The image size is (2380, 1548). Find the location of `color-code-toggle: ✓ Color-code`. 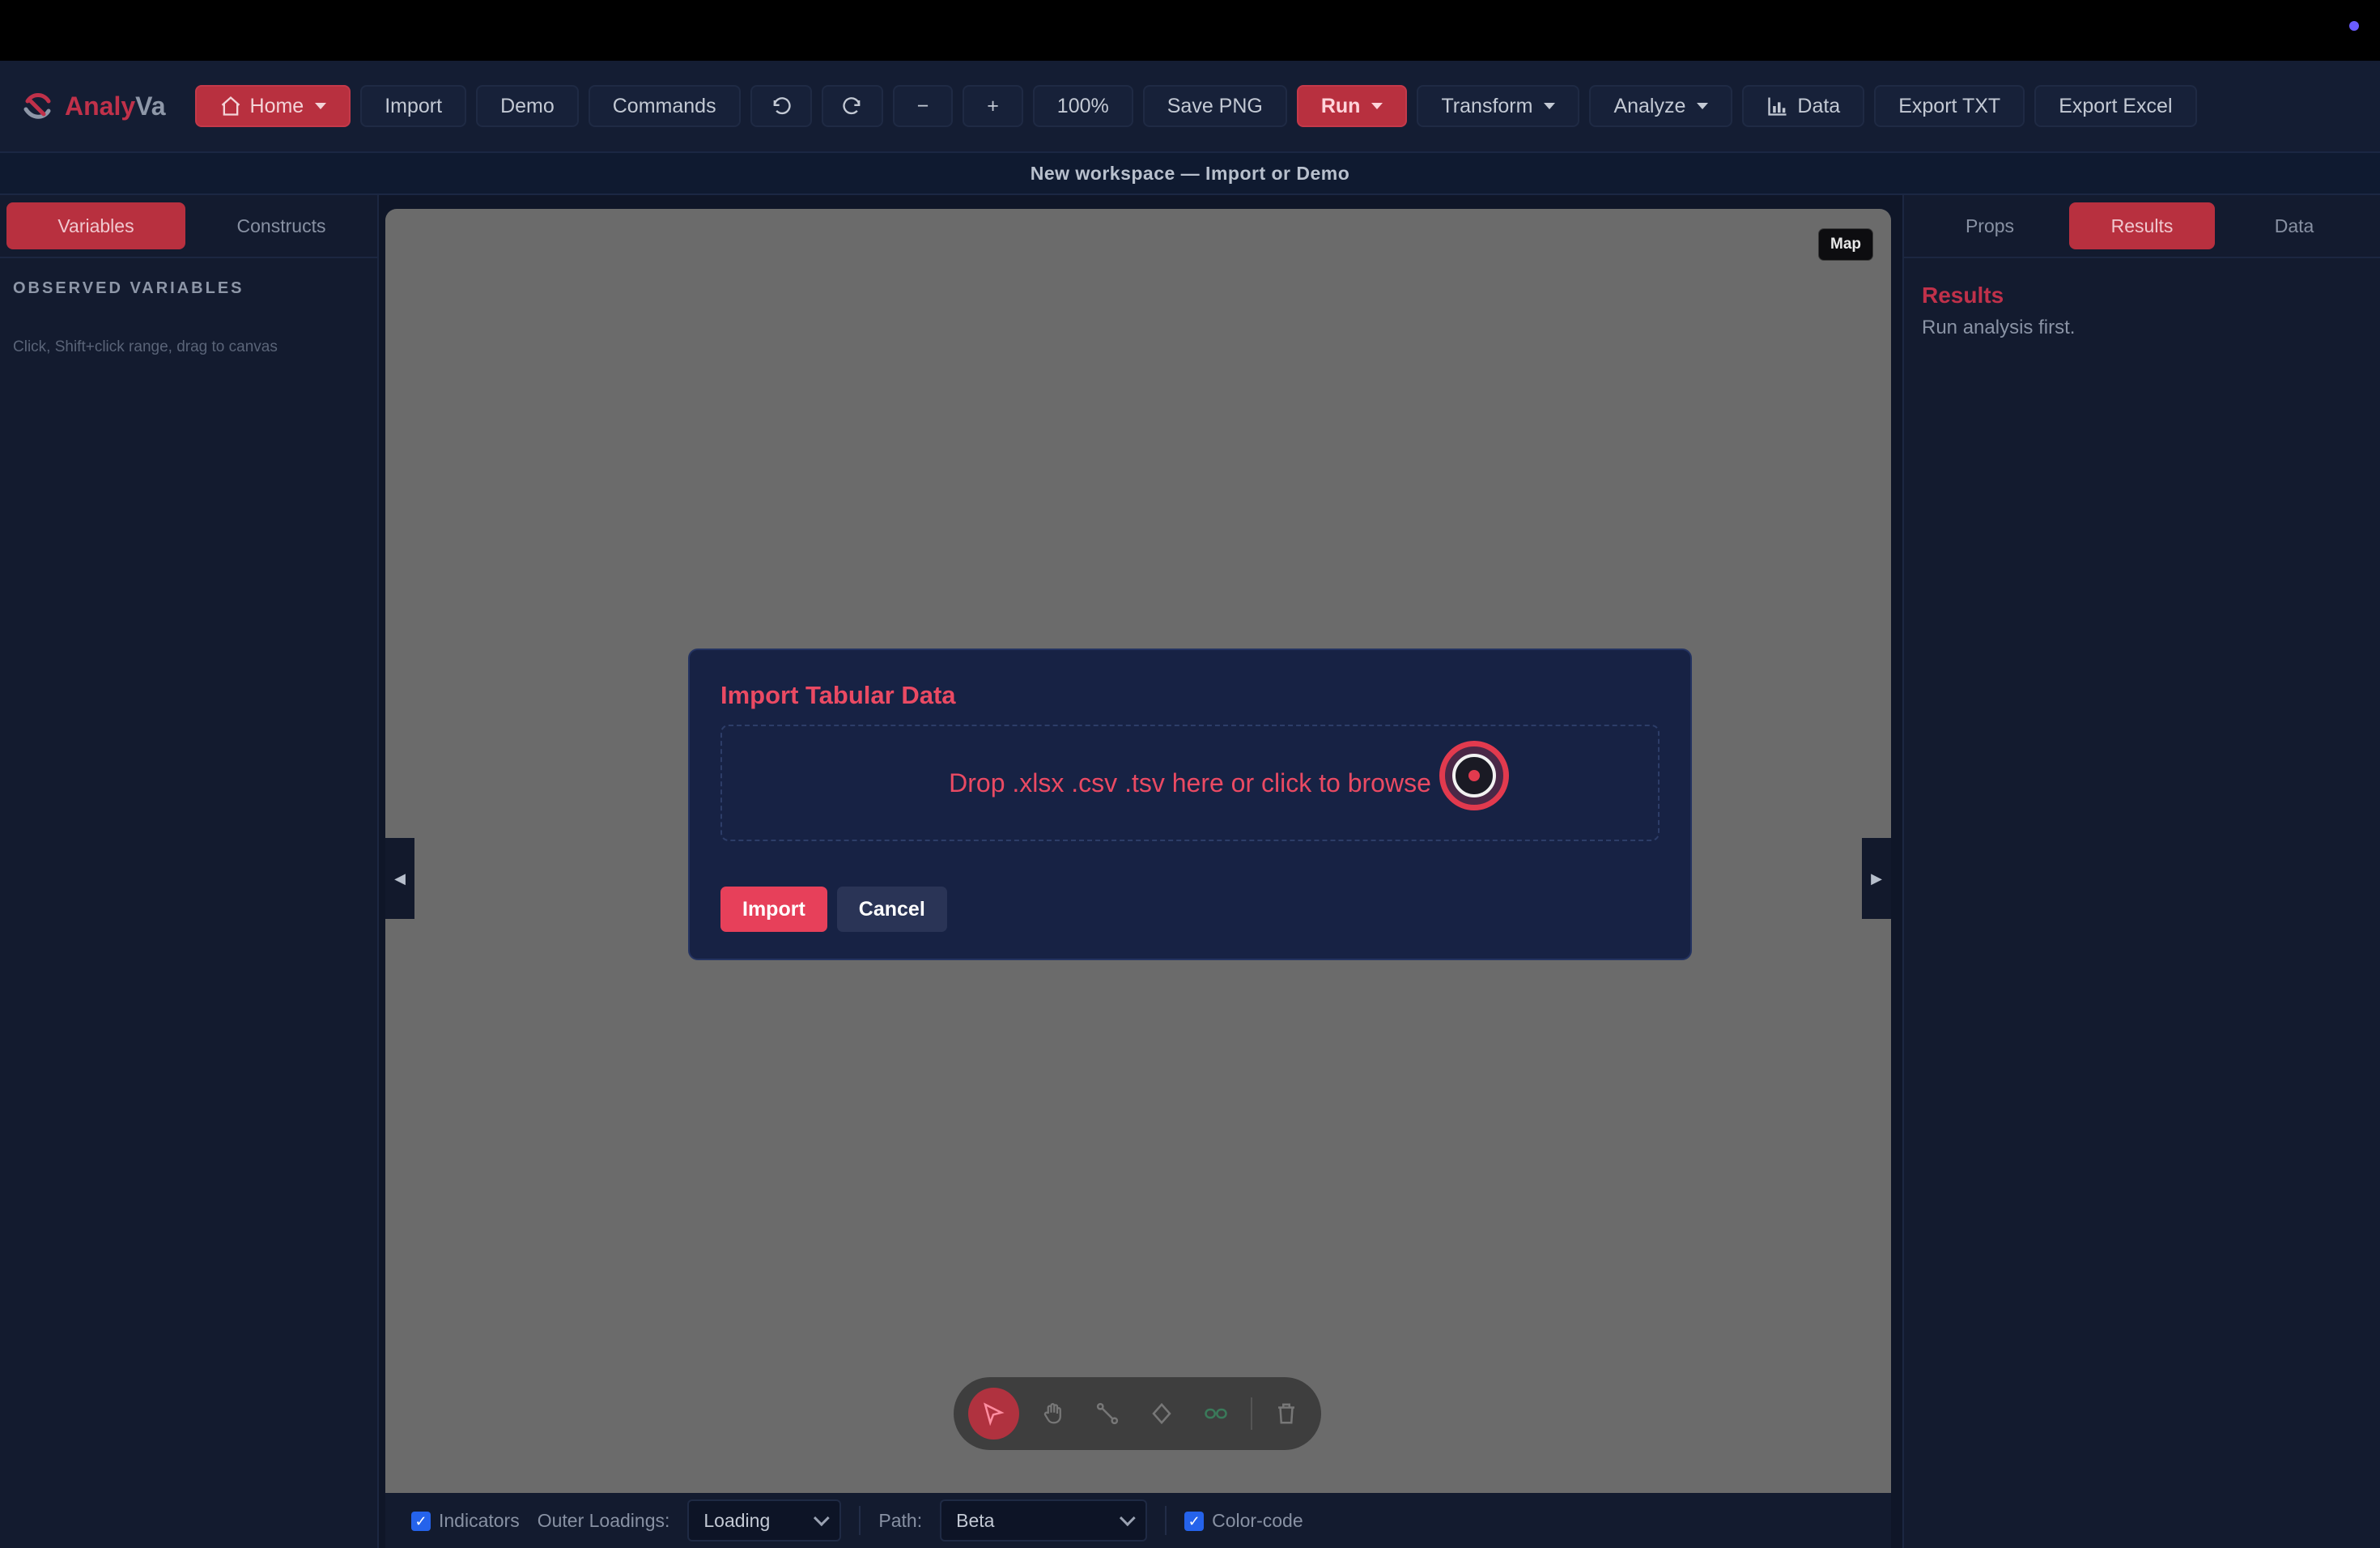

color-code-toggle: ✓ Color-code is located at coordinates (1244, 1521).